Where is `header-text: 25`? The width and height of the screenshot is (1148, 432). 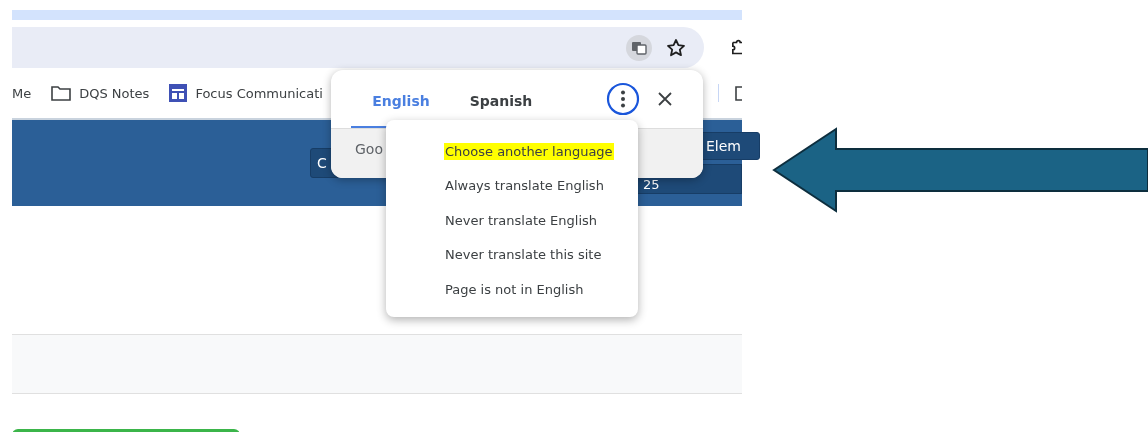 header-text: 25 is located at coordinates (651, 184).